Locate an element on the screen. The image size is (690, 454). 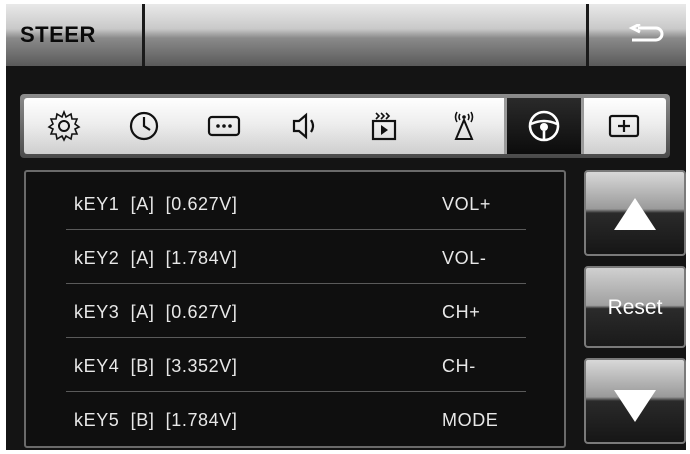
tab-steering is located at coordinates (544, 126).